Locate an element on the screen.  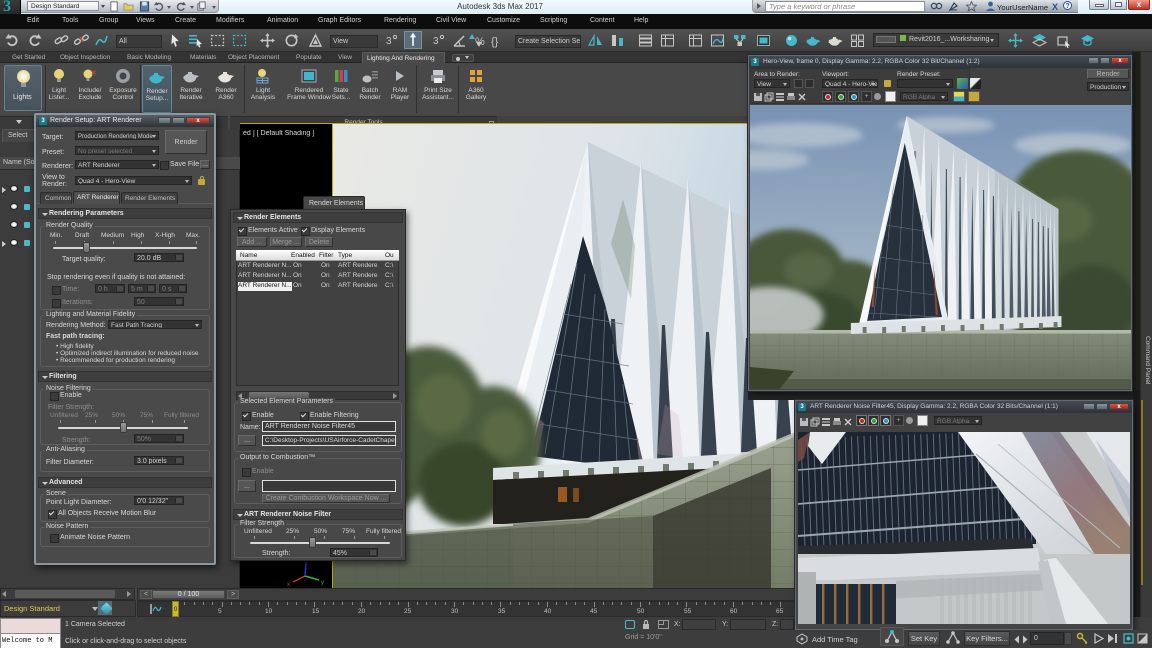
svg-text: x is located at coordinates (288, 584).